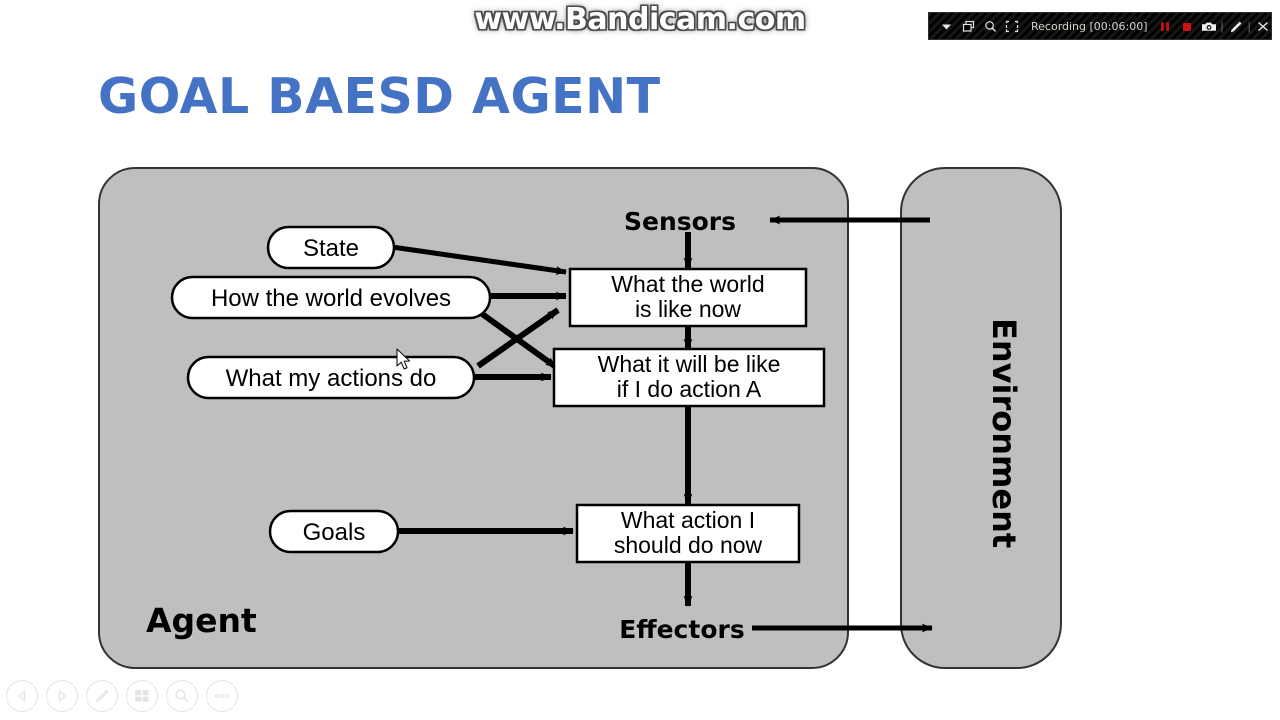  What do you see at coordinates (689, 364) in the screenshot?
I see `node-action-a-line1: What it will be like` at bounding box center [689, 364].